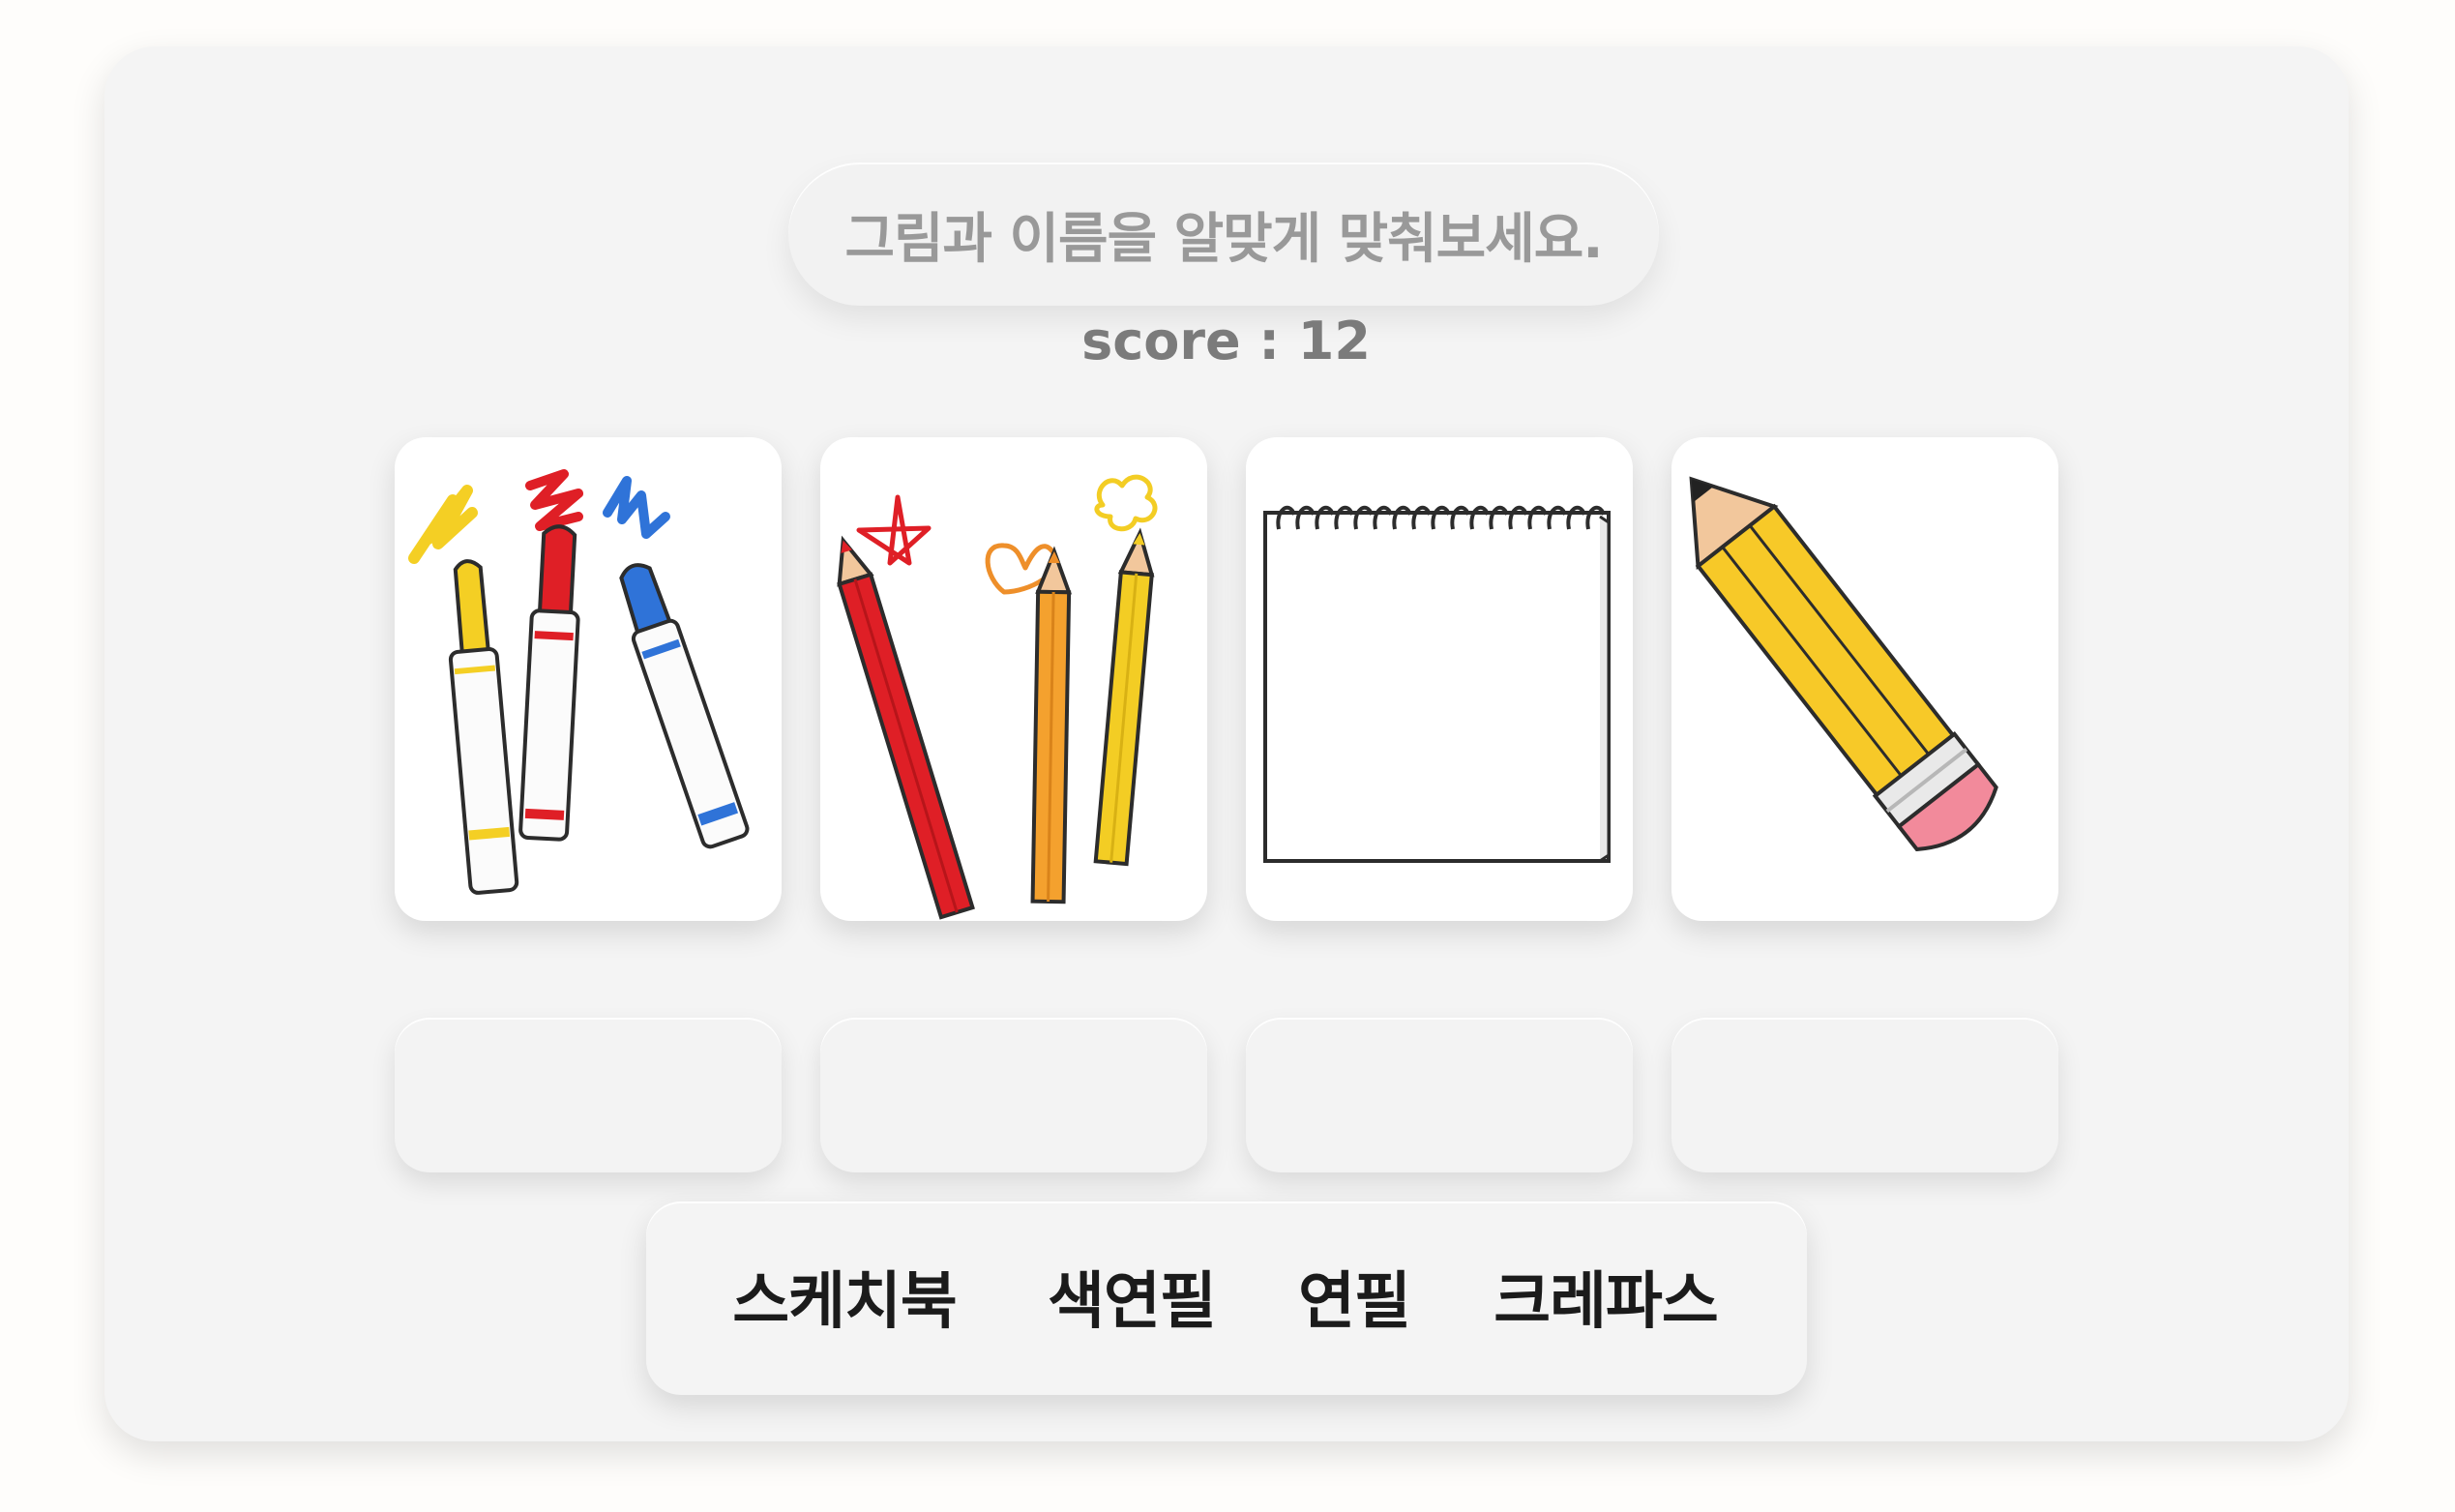  Describe the element at coordinates (1843, 664) in the screenshot. I see `pencil-icon` at that location.